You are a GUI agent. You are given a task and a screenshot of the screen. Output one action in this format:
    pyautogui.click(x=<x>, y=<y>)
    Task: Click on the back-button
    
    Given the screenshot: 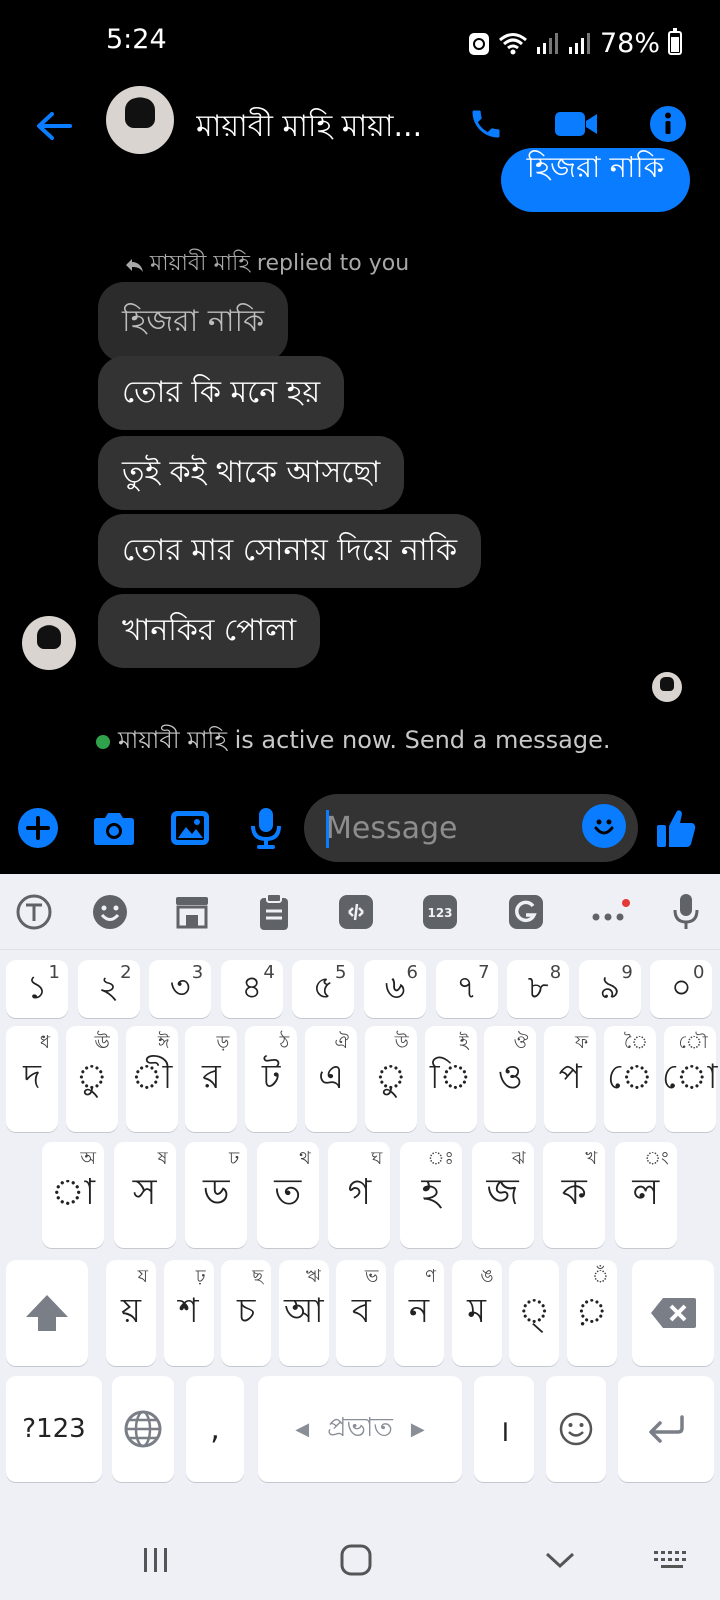 What is the action you would take?
    pyautogui.click(x=54, y=126)
    